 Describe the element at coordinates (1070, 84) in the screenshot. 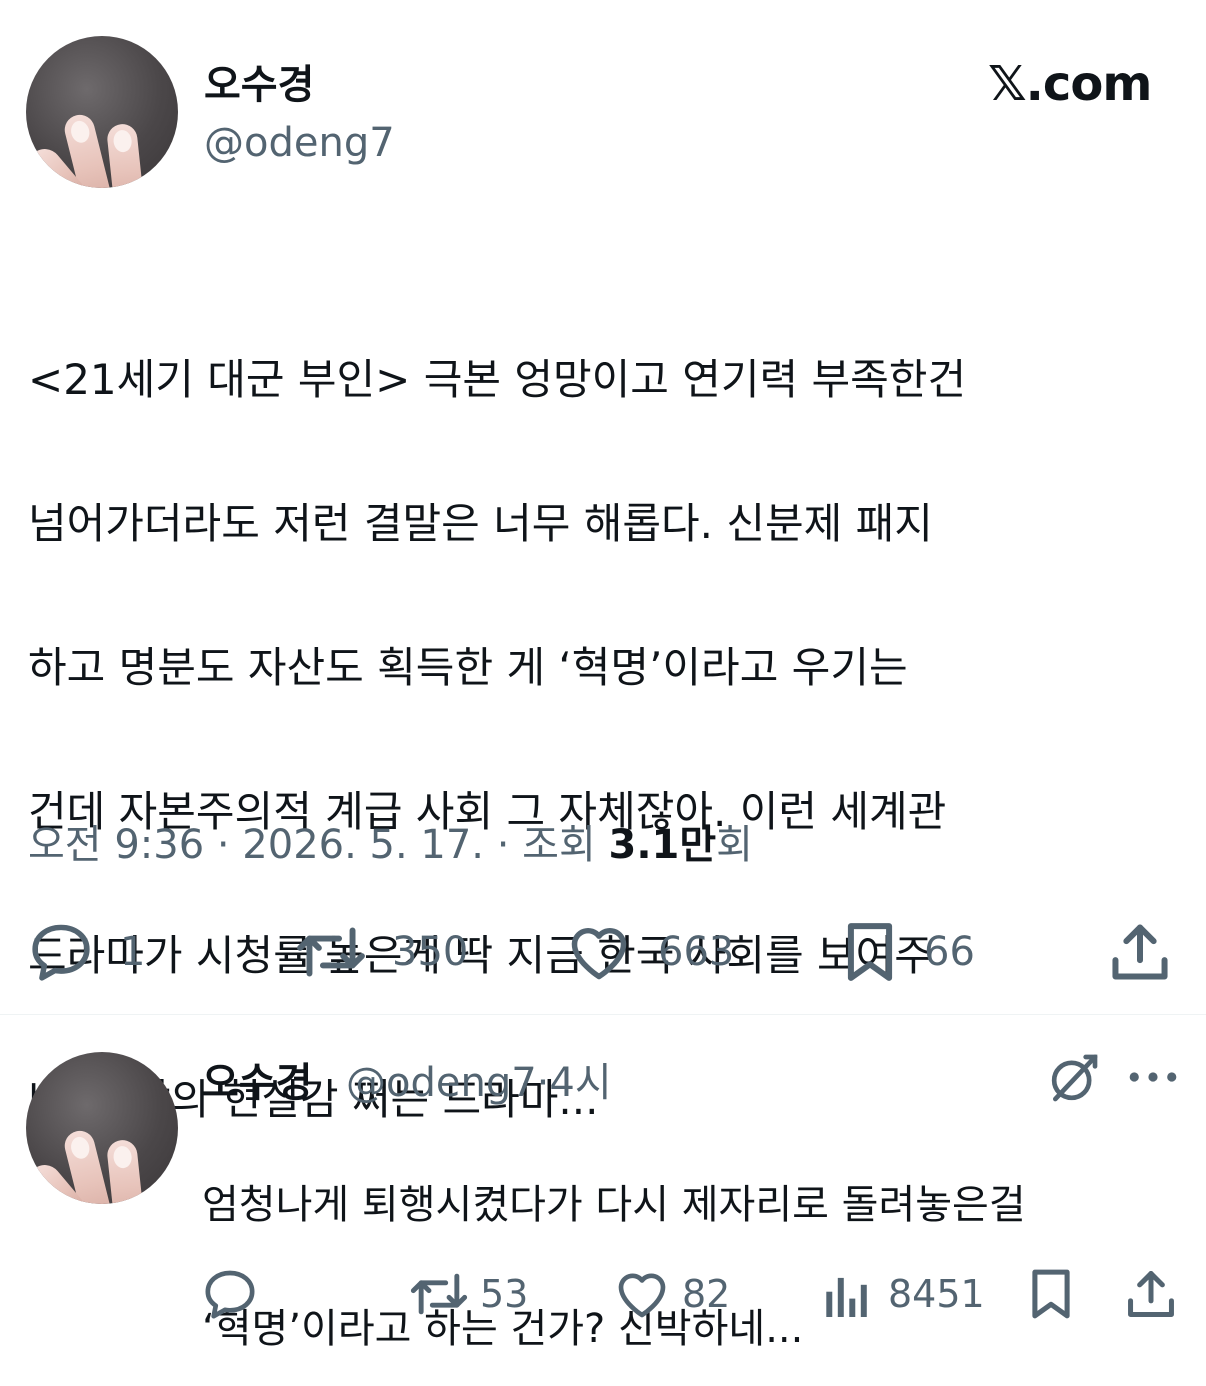

I see `x-logo: 𝕏.com` at that location.